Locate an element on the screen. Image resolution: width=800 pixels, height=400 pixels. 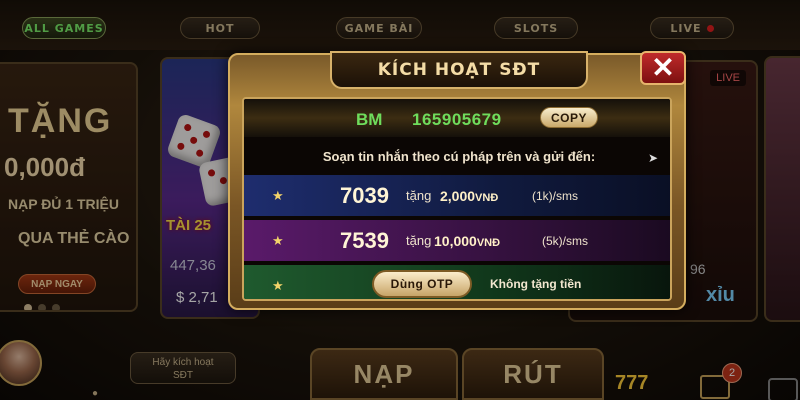
sms-code-prefix: BM is located at coordinates (369, 119).